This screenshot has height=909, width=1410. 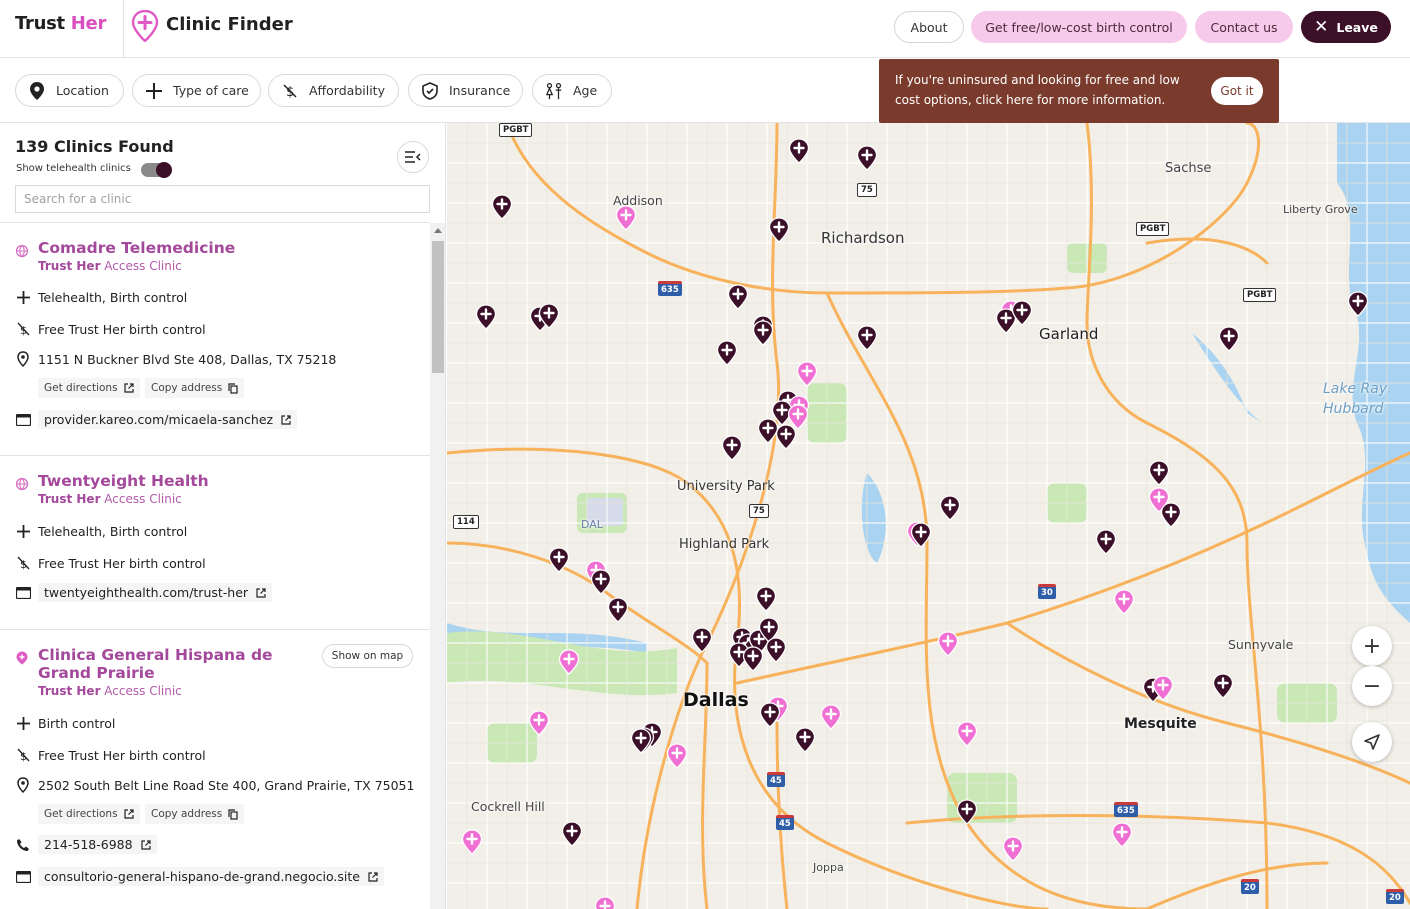 I want to click on phone-link: 214-518-6988, so click(x=97, y=844).